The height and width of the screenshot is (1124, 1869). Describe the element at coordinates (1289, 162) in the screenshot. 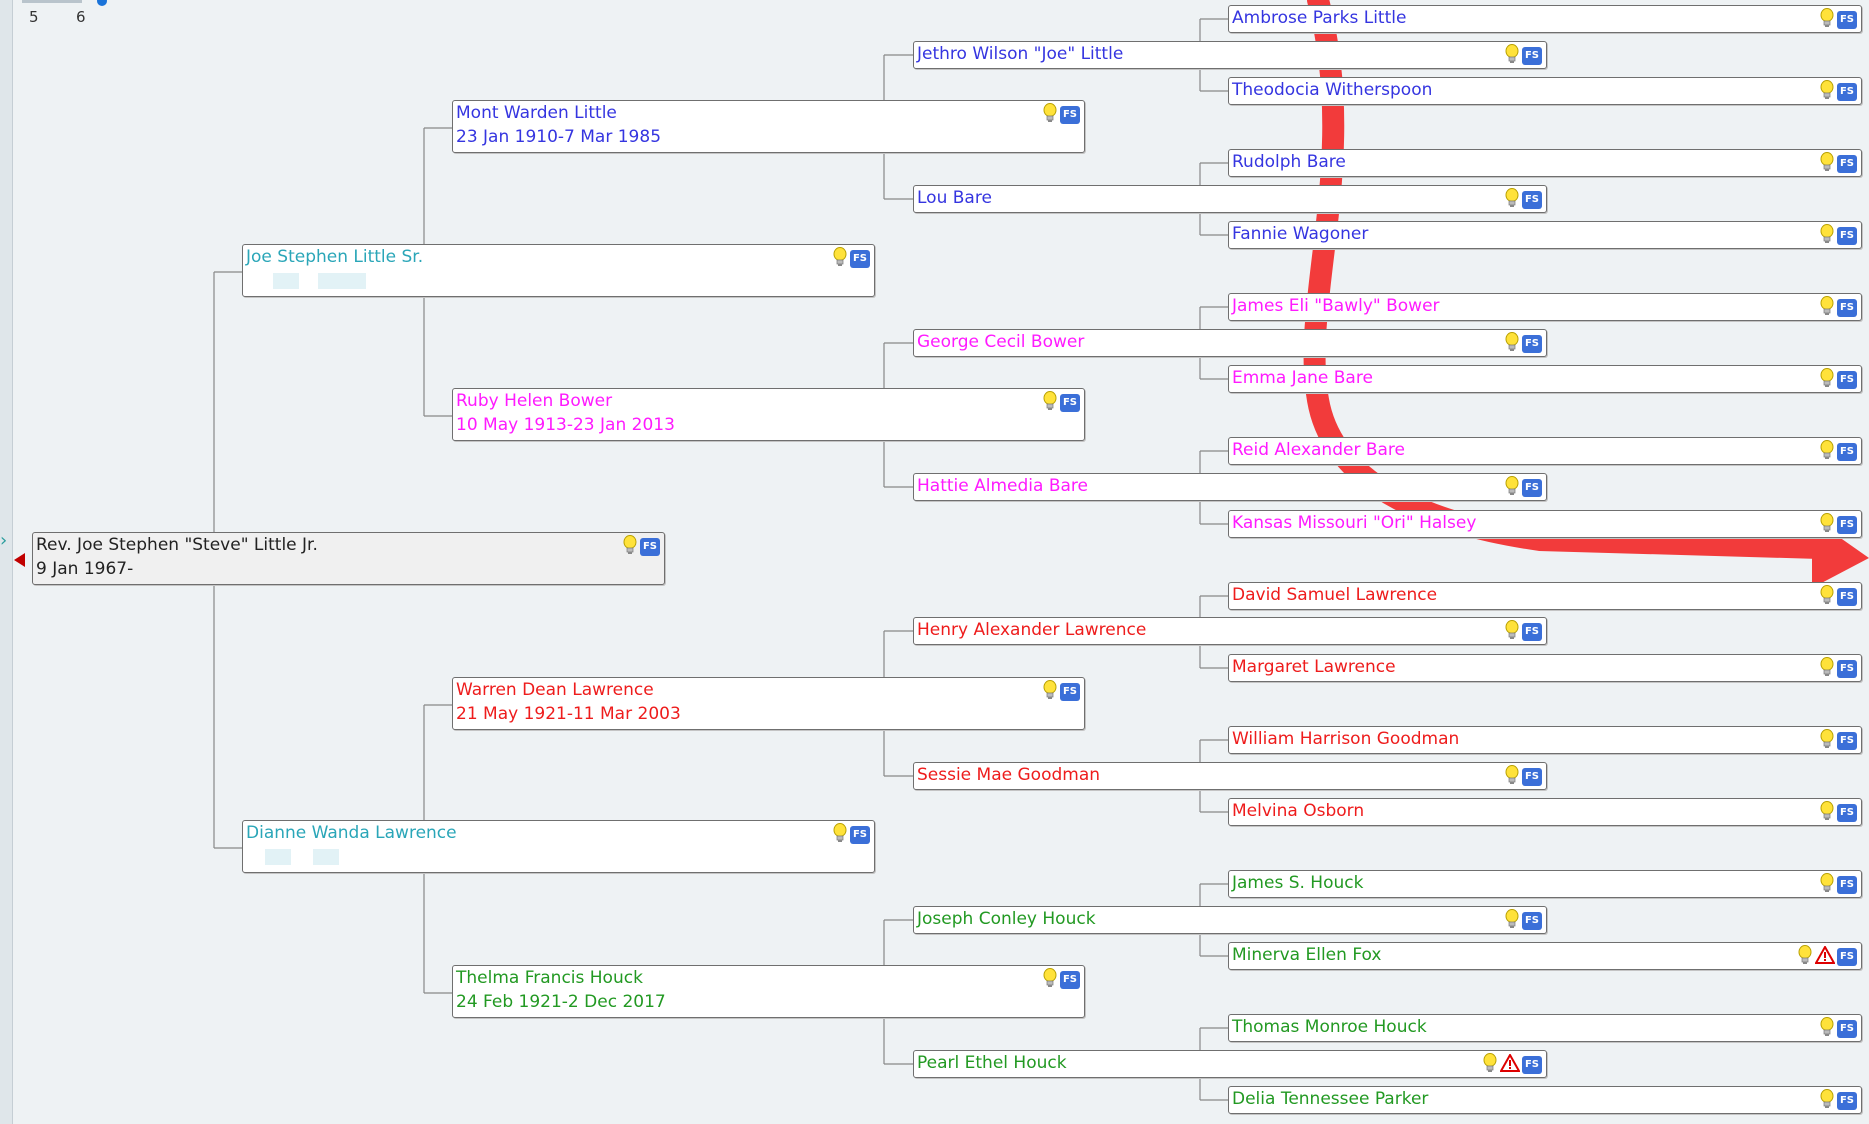

I see `person-name: Rudolph Bare` at that location.